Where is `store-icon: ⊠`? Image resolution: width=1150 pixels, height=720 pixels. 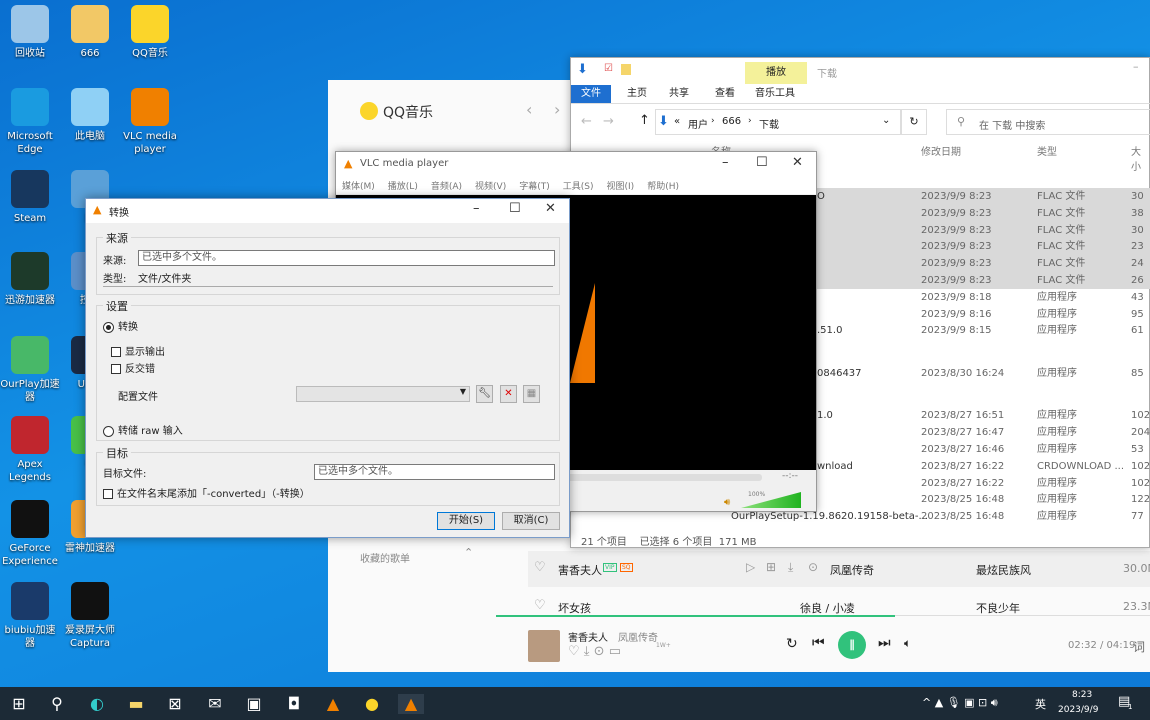 store-icon: ⊠ is located at coordinates (175, 704).